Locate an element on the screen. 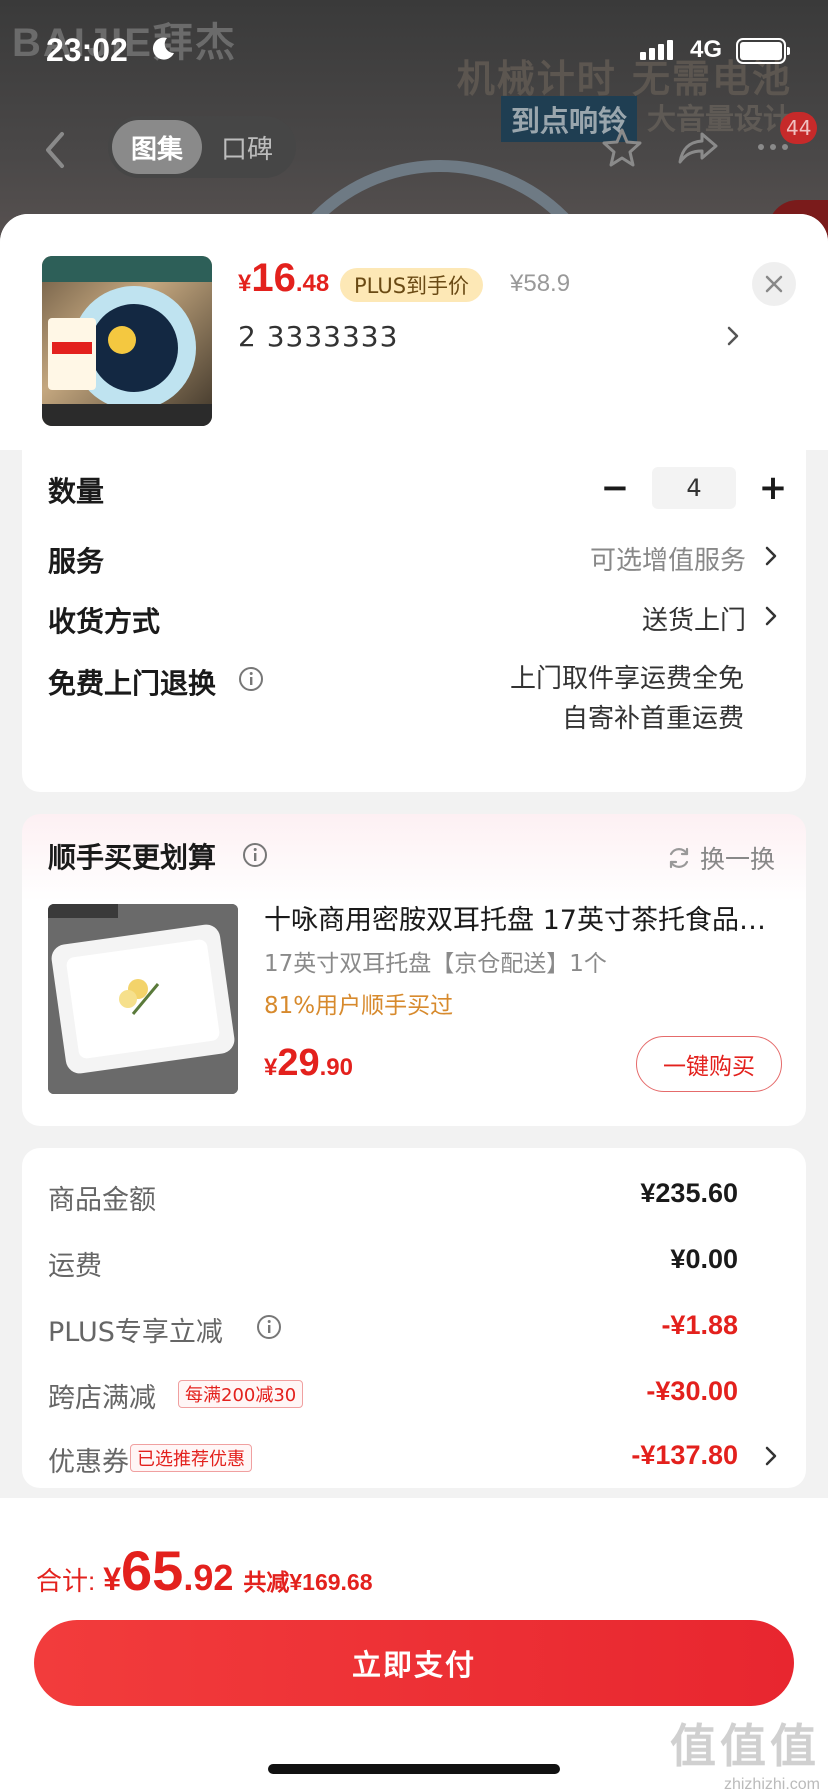  service-value: 可选增值服务 is located at coordinates (668, 558).